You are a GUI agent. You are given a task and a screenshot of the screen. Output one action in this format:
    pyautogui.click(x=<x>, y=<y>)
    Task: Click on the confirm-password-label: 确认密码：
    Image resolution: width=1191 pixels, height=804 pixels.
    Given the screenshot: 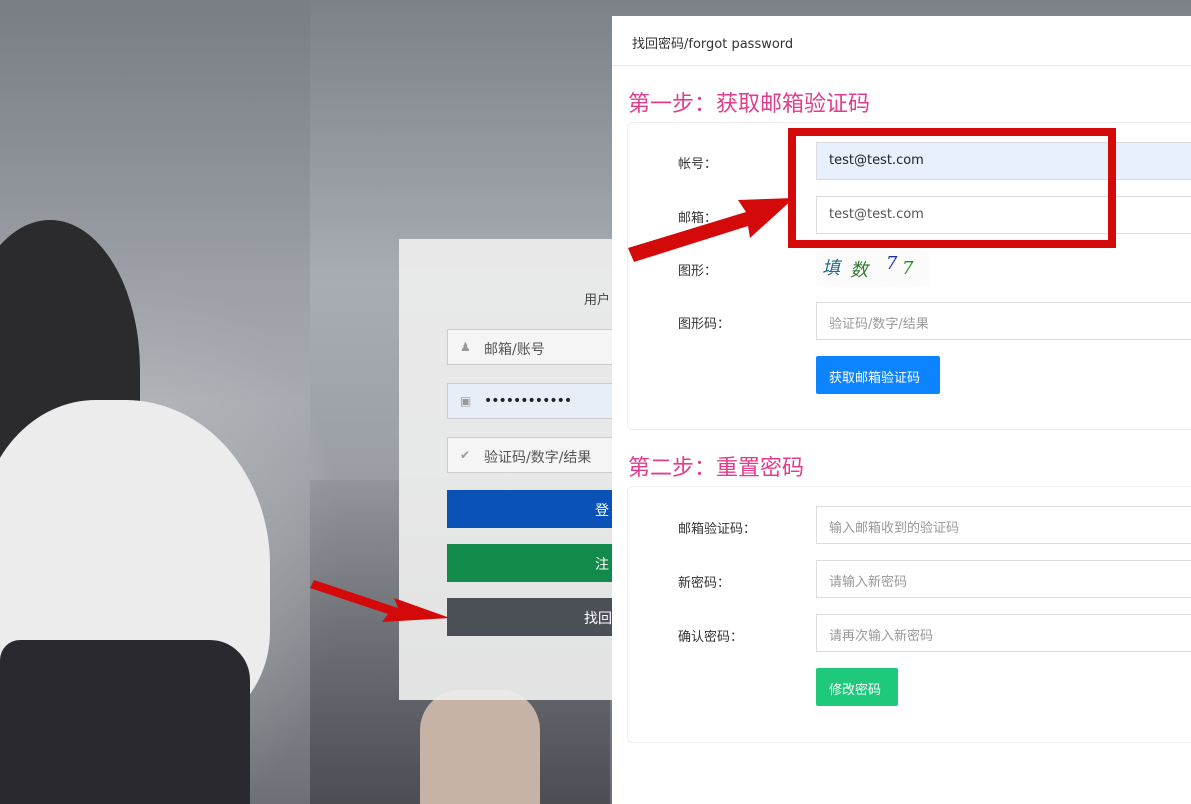 What is the action you would take?
    pyautogui.click(x=711, y=637)
    